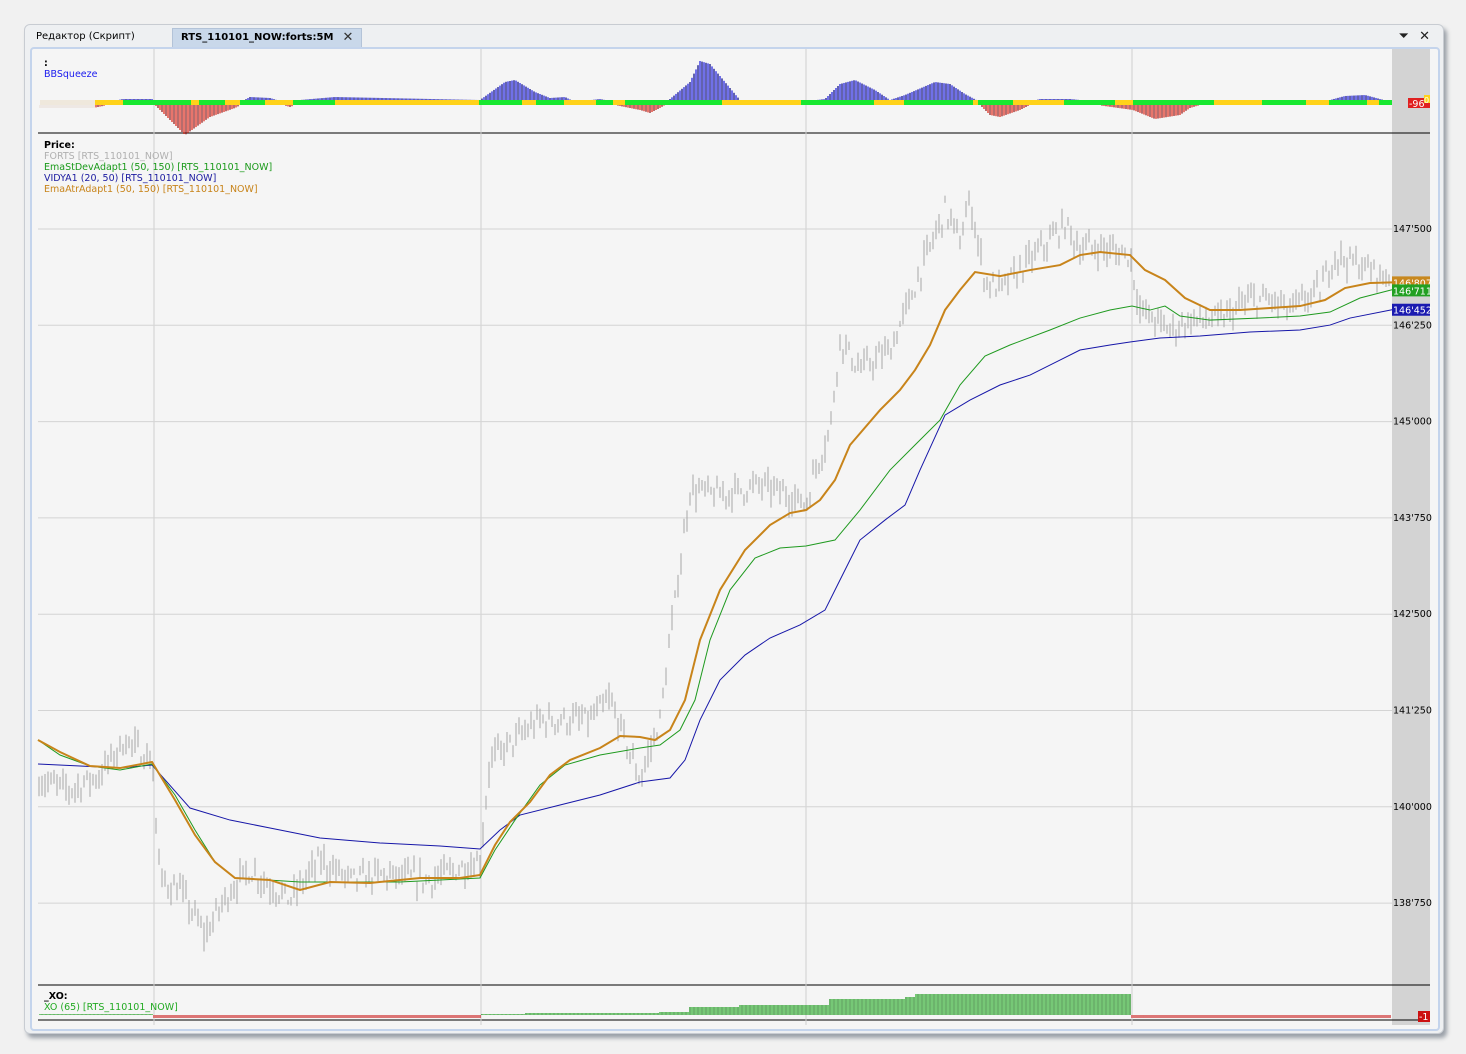 The height and width of the screenshot is (1054, 1466). What do you see at coordinates (1412, 518) in the screenshot?
I see `y-tick-label: 143'750` at bounding box center [1412, 518].